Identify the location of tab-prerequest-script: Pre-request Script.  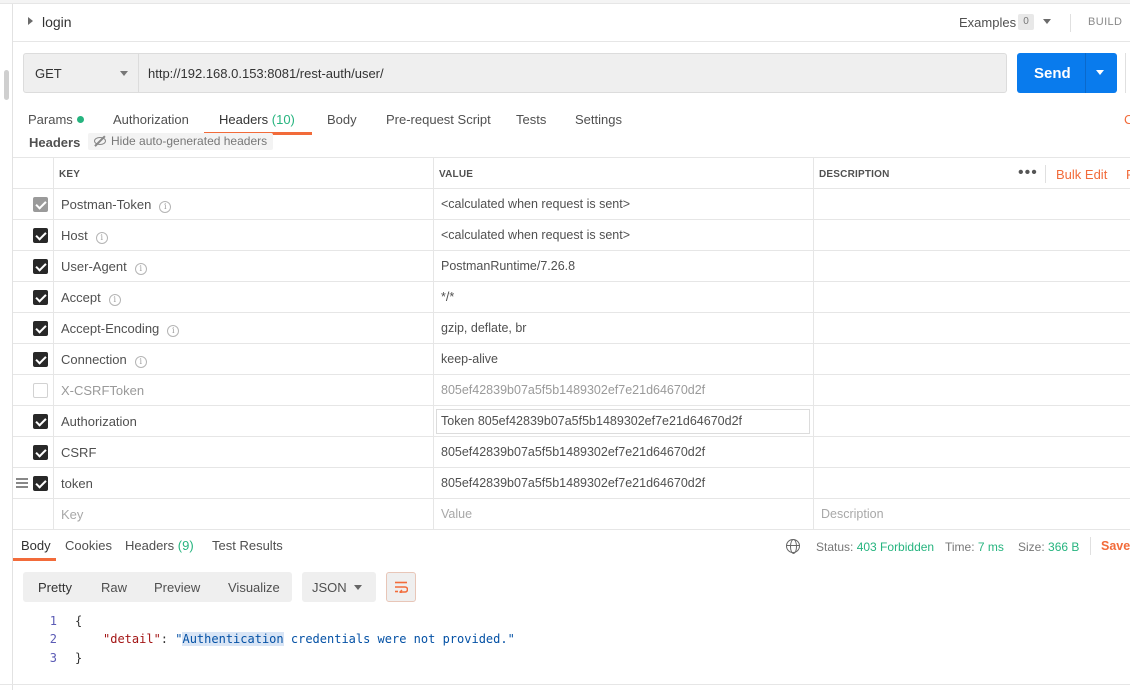
(438, 119).